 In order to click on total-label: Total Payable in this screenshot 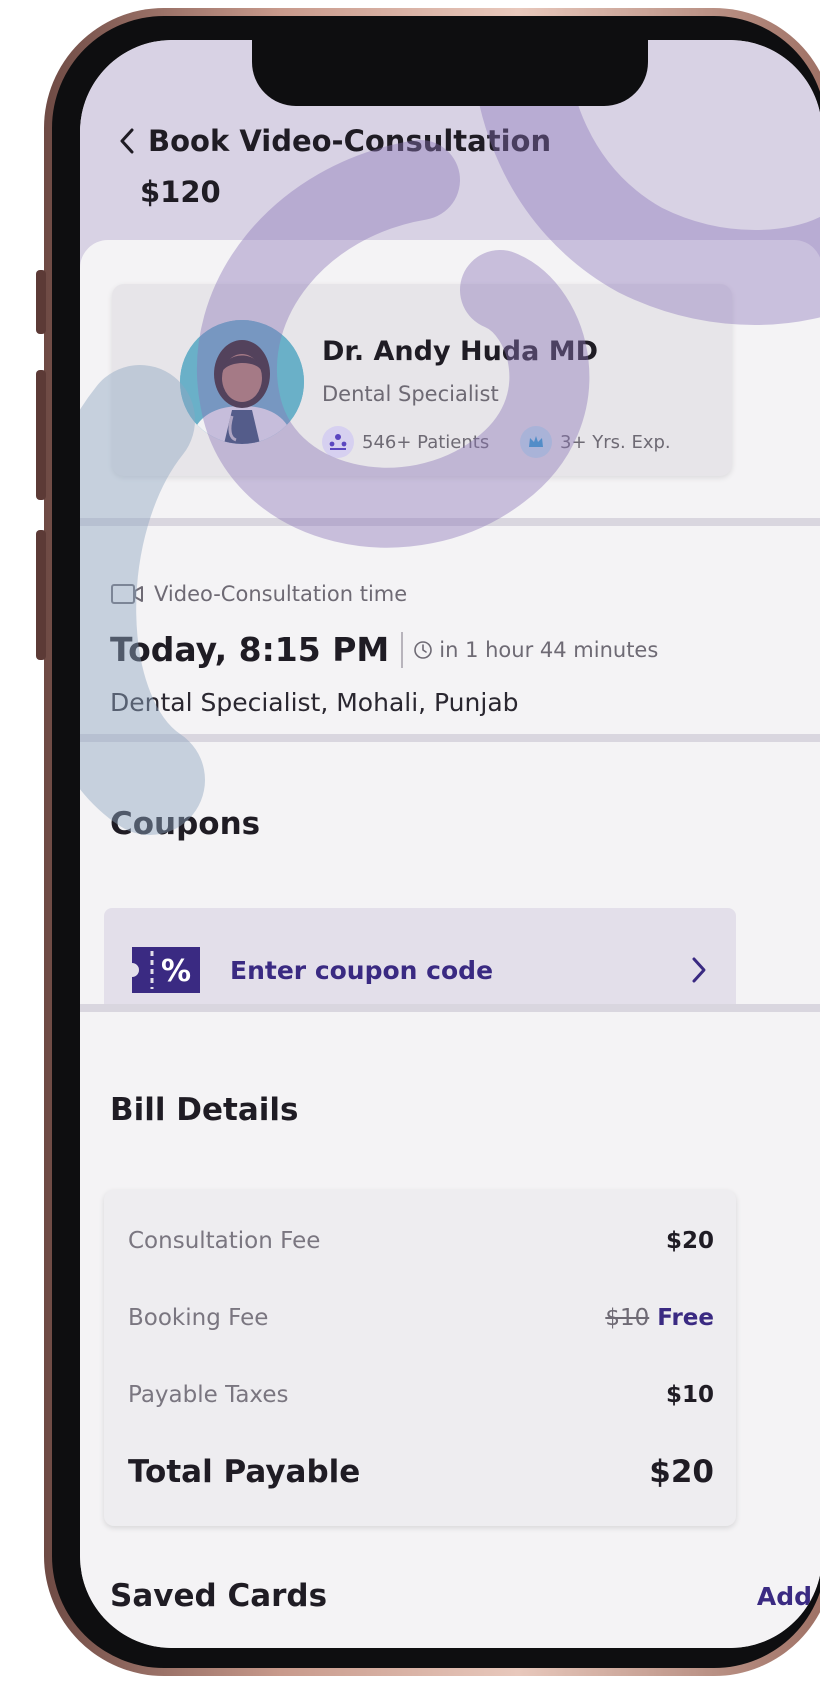, I will do `click(244, 1472)`.